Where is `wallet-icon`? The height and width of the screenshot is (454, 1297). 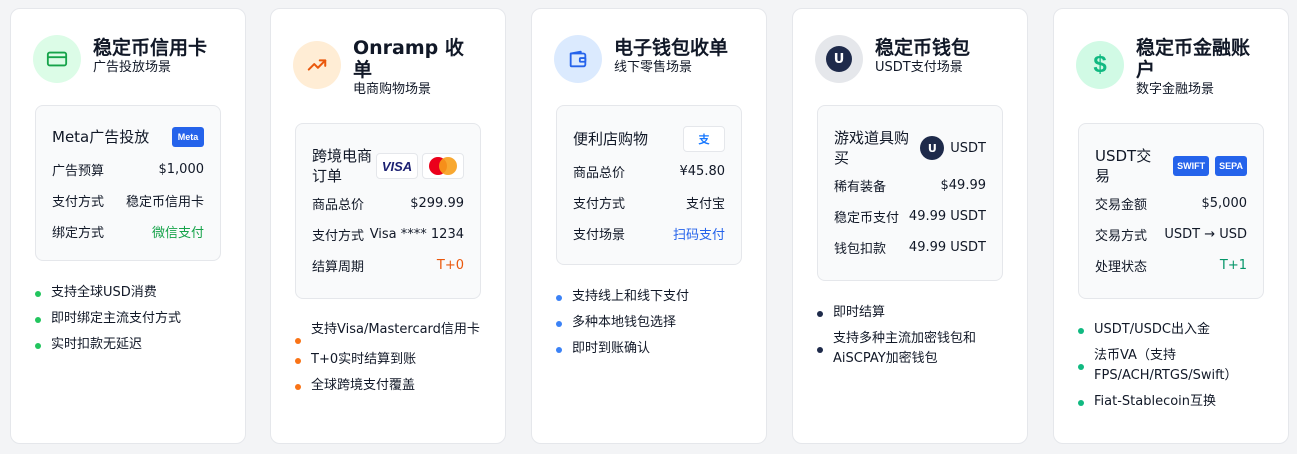
wallet-icon is located at coordinates (578, 59).